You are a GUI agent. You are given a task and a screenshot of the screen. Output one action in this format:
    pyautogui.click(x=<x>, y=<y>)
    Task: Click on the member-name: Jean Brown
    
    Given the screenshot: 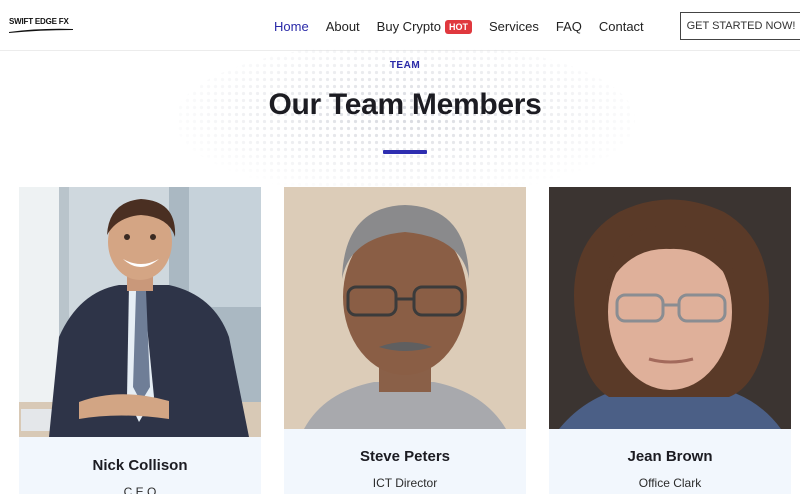 What is the action you would take?
    pyautogui.click(x=670, y=456)
    